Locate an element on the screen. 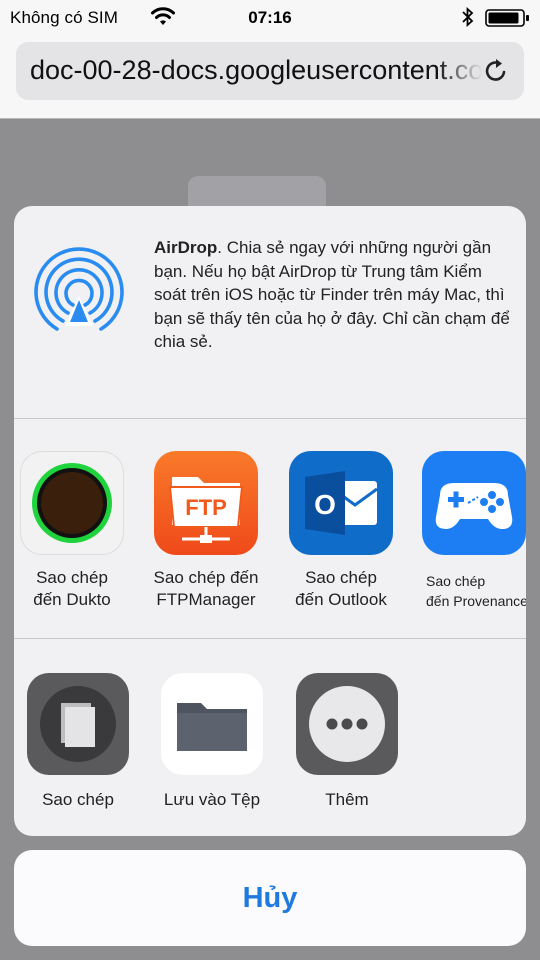 This screenshot has width=540, height=960. battery-icon is located at coordinates (507, 18).